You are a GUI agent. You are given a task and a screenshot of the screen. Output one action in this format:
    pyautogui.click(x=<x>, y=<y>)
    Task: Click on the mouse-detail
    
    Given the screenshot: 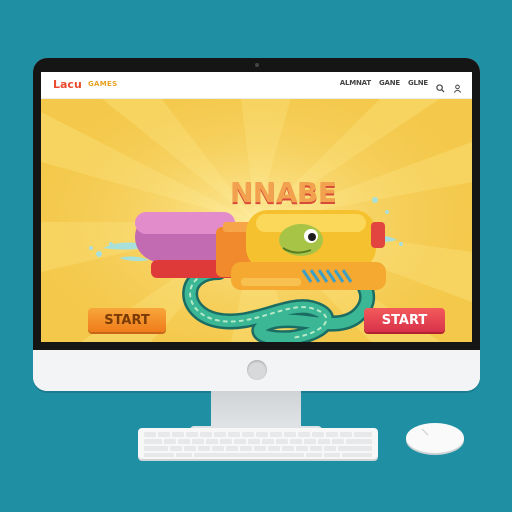 What is the action you would take?
    pyautogui.click(x=425, y=432)
    